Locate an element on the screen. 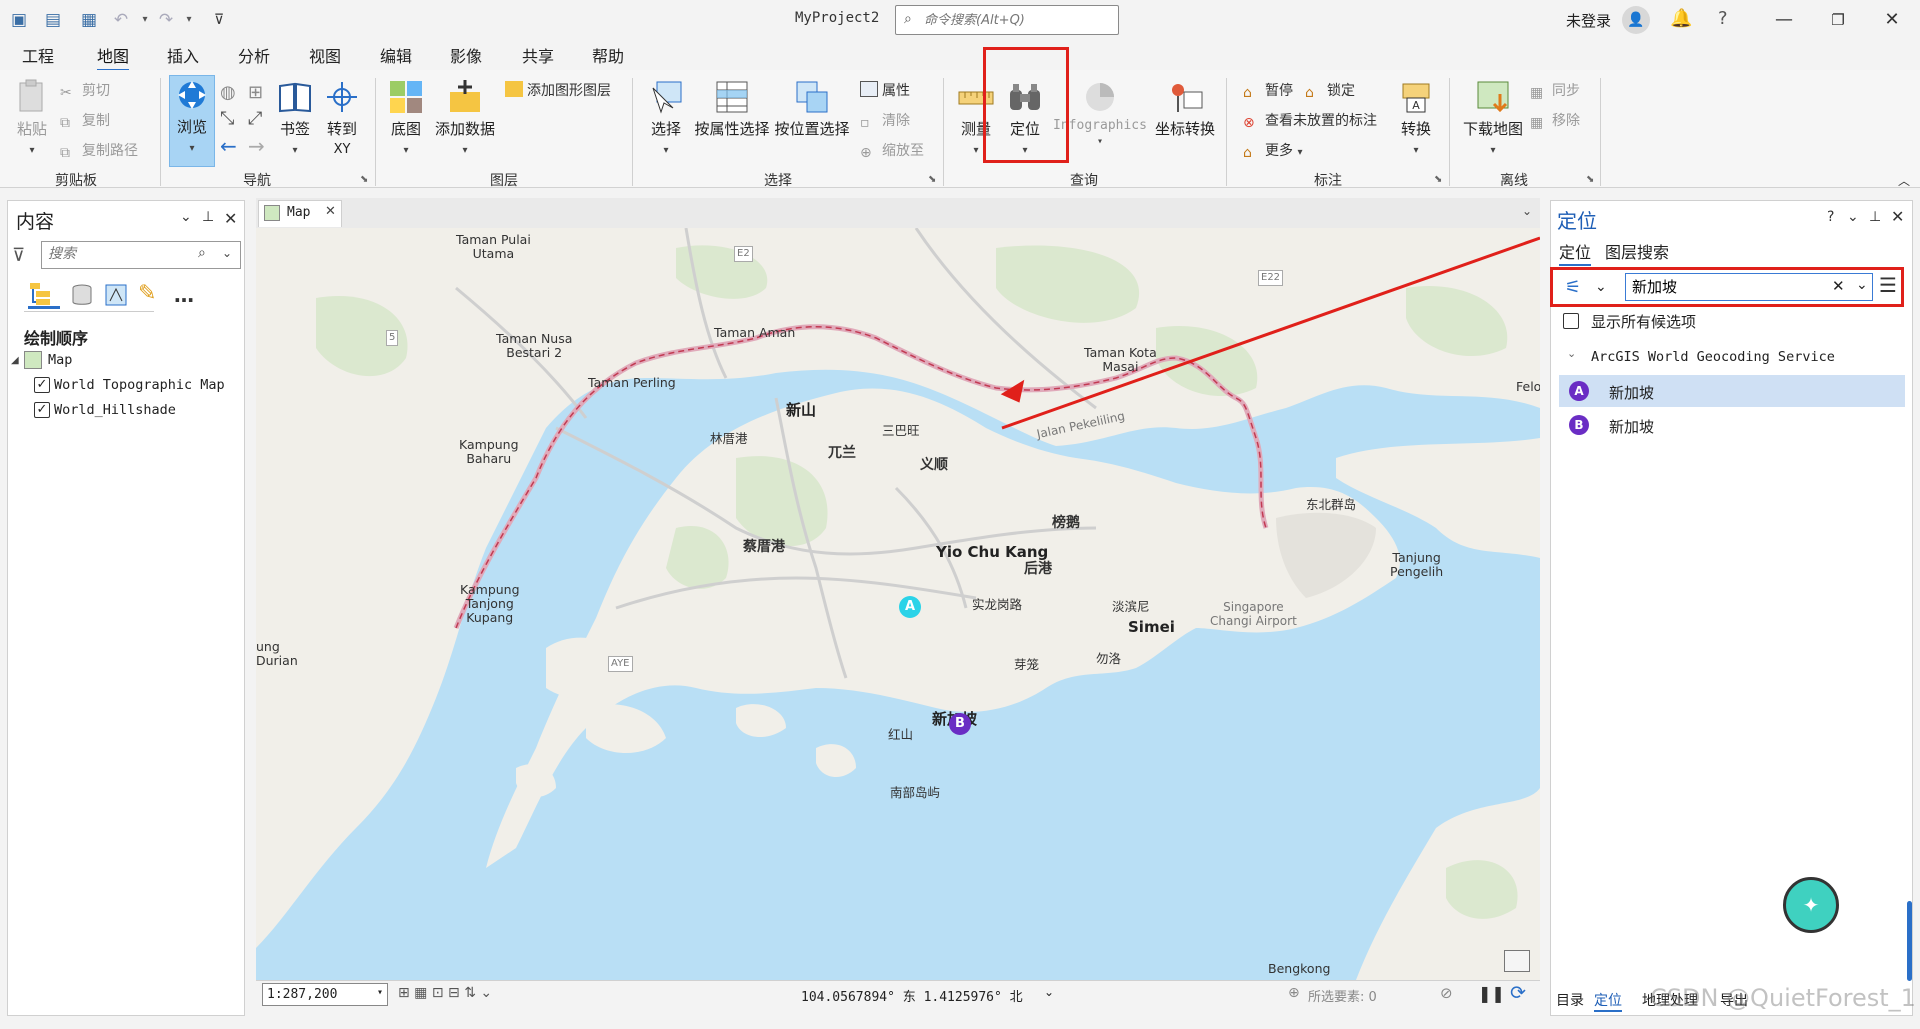  chevron-down-icon: ⌄ is located at coordinates (227, 253).